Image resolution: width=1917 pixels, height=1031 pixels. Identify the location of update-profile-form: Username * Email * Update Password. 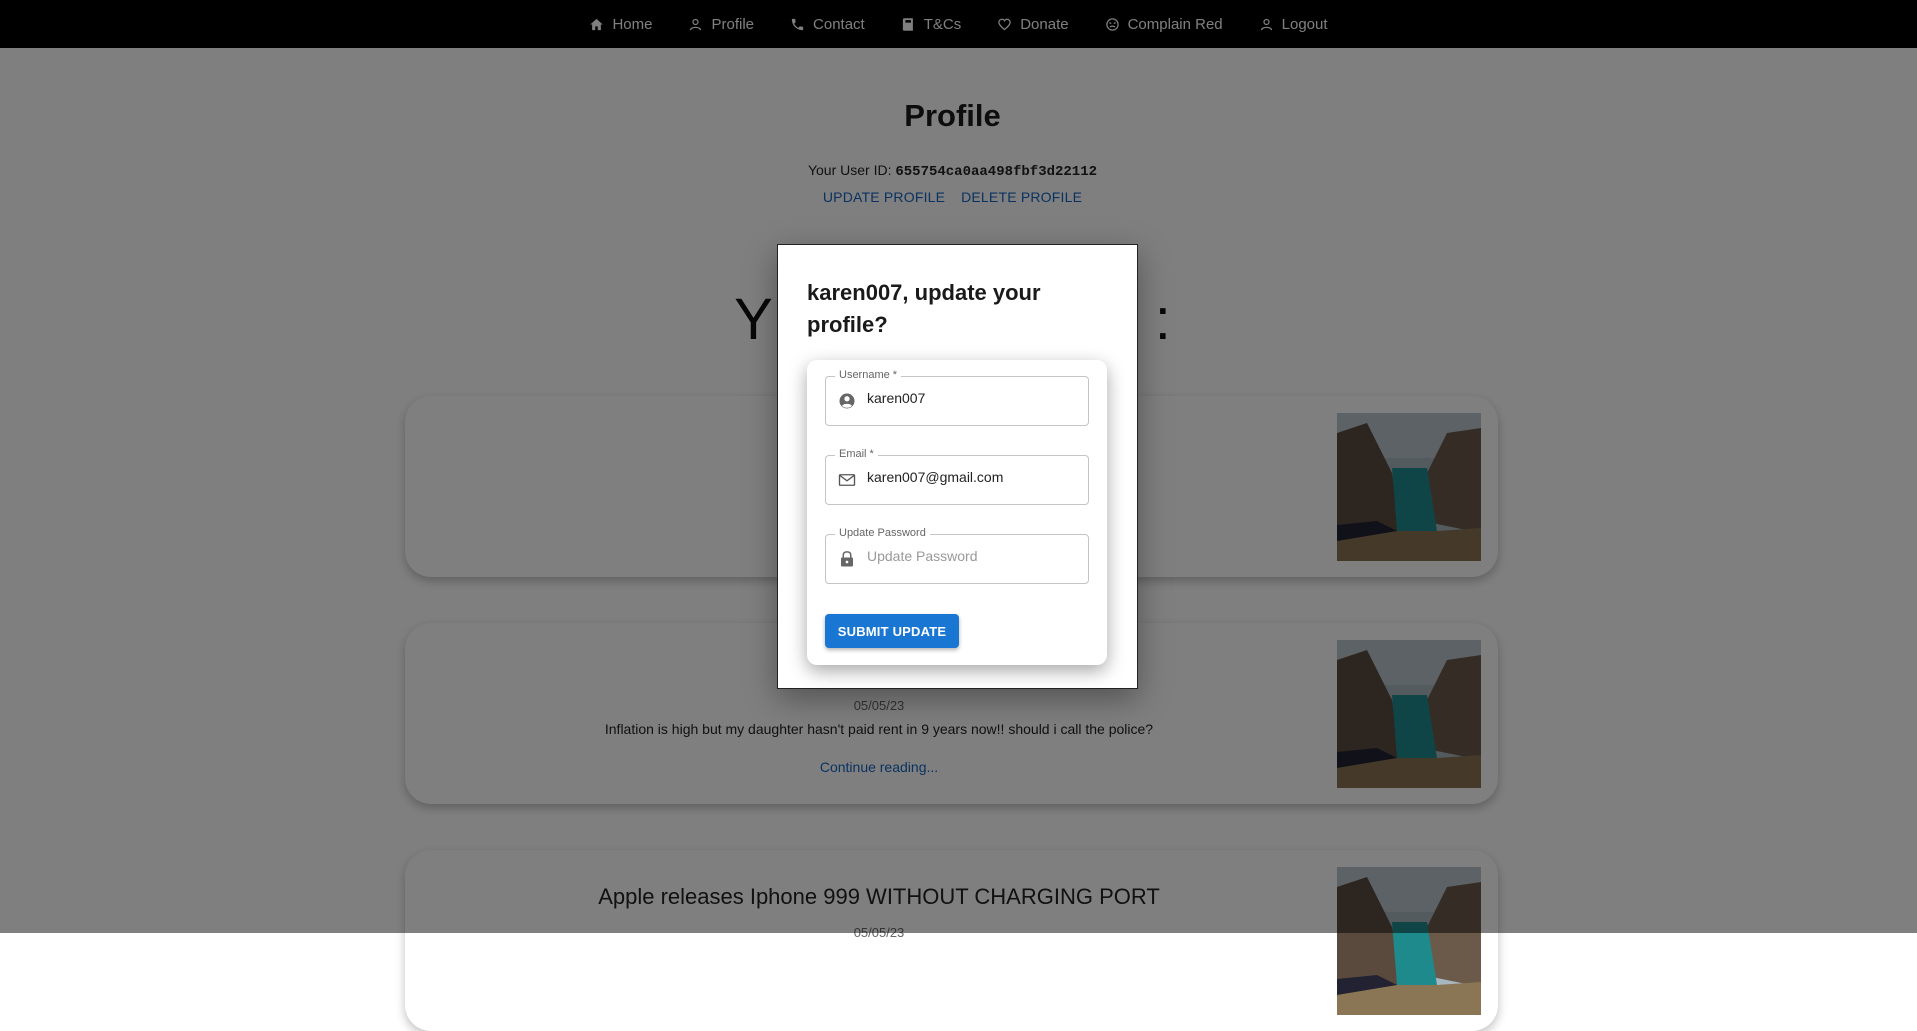
(957, 512).